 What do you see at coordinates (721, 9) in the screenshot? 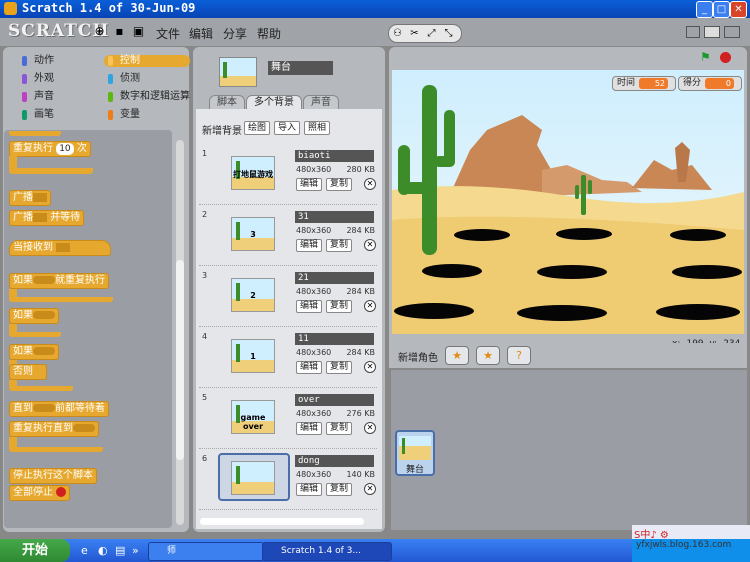
I see `maximize-button: □` at bounding box center [721, 9].